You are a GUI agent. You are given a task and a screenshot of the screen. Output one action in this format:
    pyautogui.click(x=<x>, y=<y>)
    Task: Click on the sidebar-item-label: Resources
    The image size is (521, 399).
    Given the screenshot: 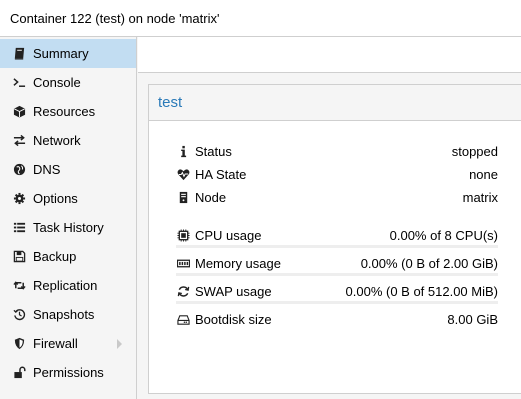 What is the action you would take?
    pyautogui.click(x=64, y=111)
    